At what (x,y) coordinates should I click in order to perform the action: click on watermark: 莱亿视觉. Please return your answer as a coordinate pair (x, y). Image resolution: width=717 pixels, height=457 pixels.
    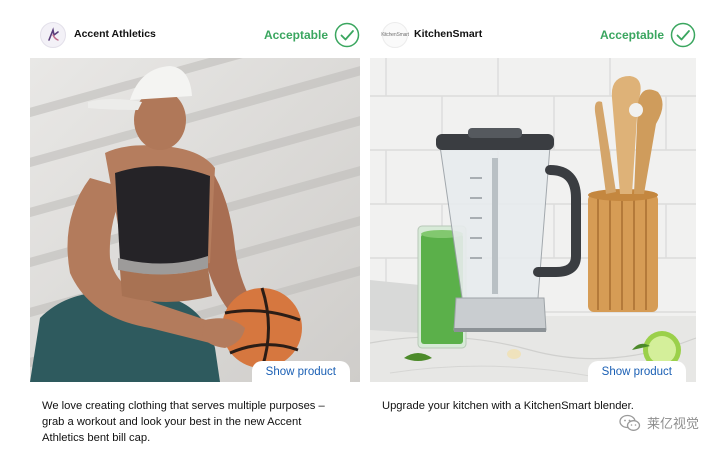
    Looking at the image, I should click on (659, 422).